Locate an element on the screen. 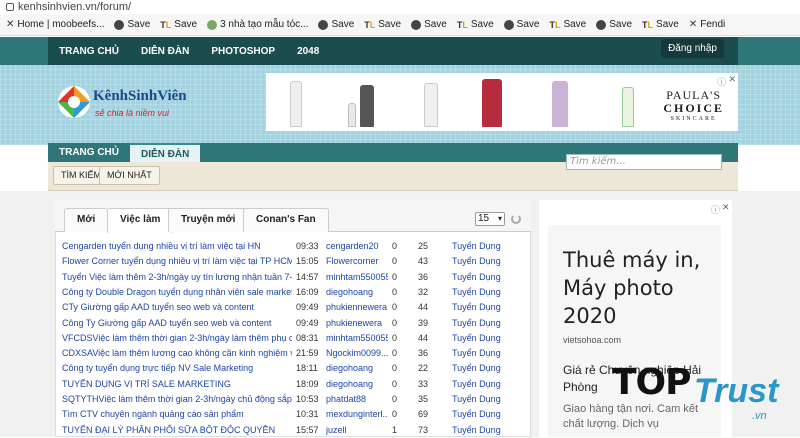 The image size is (800, 438). nav-home: TRANG CHỦ is located at coordinates (89, 51).